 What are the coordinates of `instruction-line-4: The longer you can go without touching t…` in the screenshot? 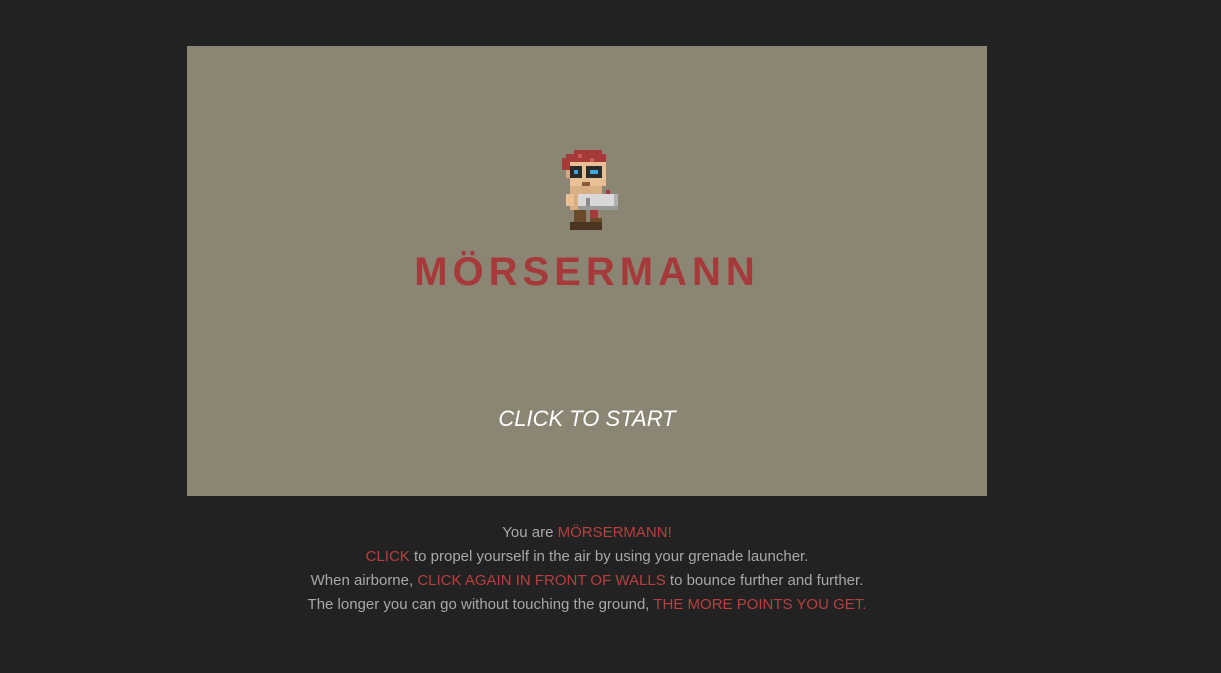 It's located at (587, 605).